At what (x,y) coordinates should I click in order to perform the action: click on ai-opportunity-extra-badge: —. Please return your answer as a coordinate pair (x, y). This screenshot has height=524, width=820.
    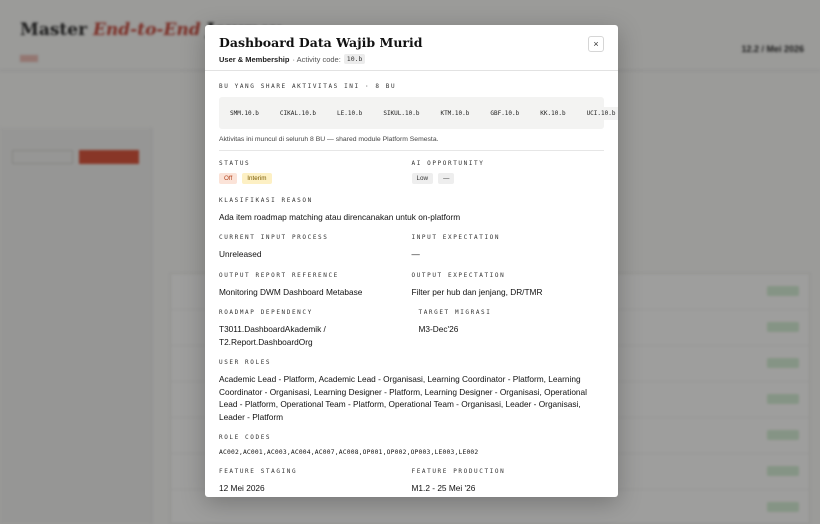
    Looking at the image, I should click on (446, 178).